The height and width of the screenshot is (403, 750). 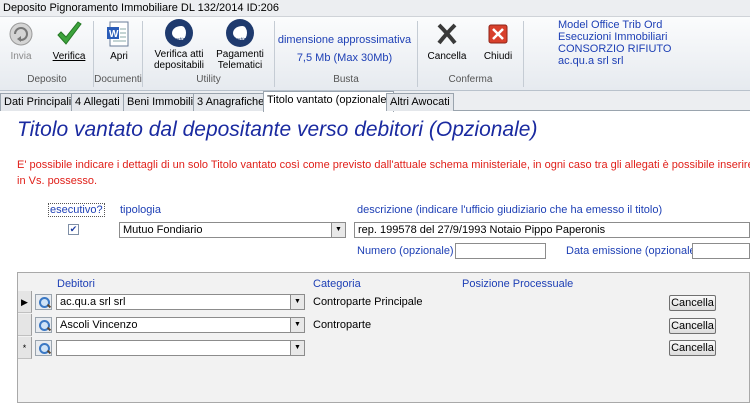 What do you see at coordinates (69, 34) in the screenshot?
I see `checkmark-icon` at bounding box center [69, 34].